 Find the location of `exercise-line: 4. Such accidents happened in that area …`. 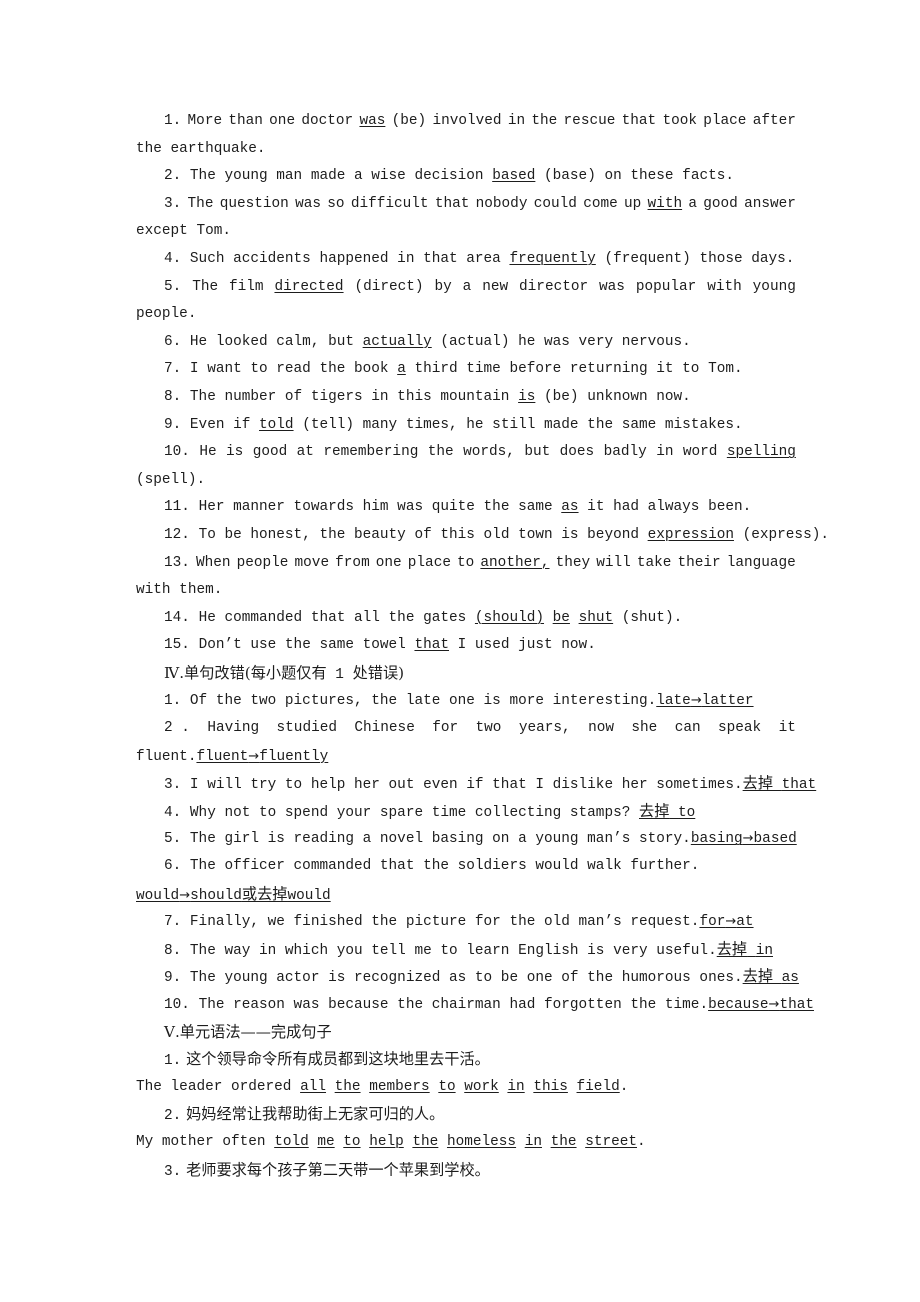

exercise-line: 4. Such accidents happened in that area … is located at coordinates (466, 260).